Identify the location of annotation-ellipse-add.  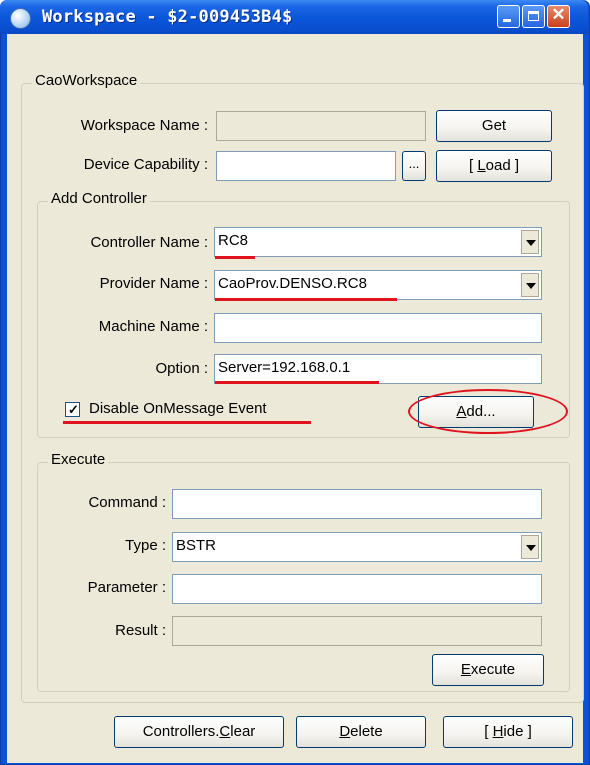
(488, 411).